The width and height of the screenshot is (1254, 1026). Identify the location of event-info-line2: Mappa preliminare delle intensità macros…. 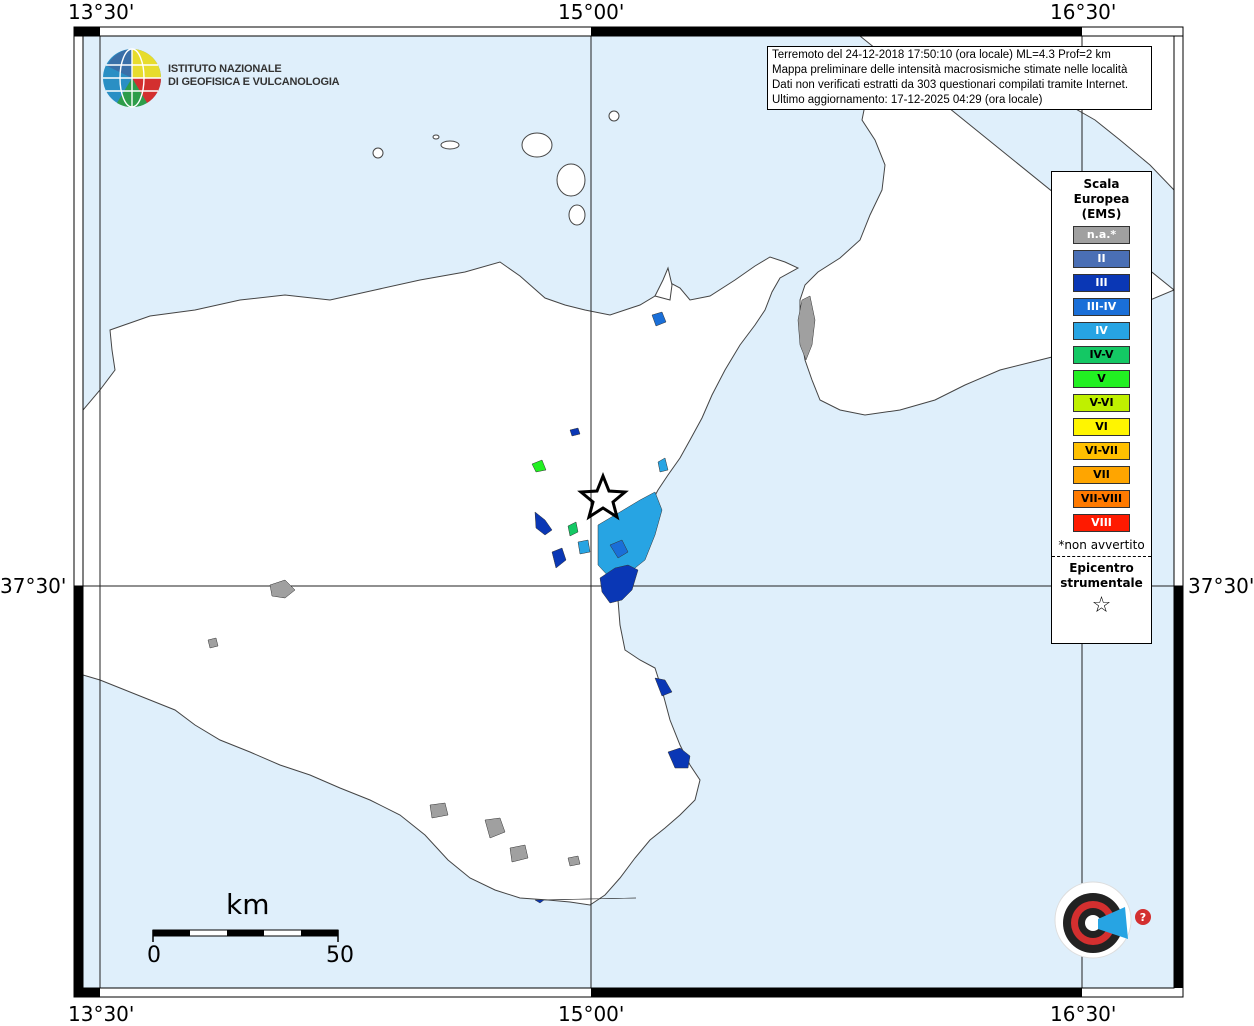
(950, 70).